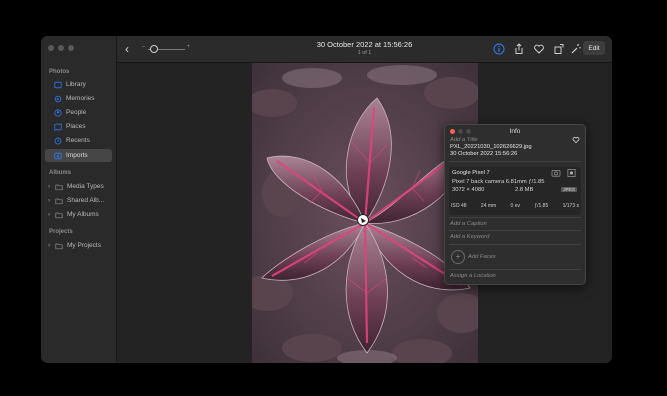 This screenshot has height=396, width=667. I want to click on section-title-projects: Projects, so click(61, 232).